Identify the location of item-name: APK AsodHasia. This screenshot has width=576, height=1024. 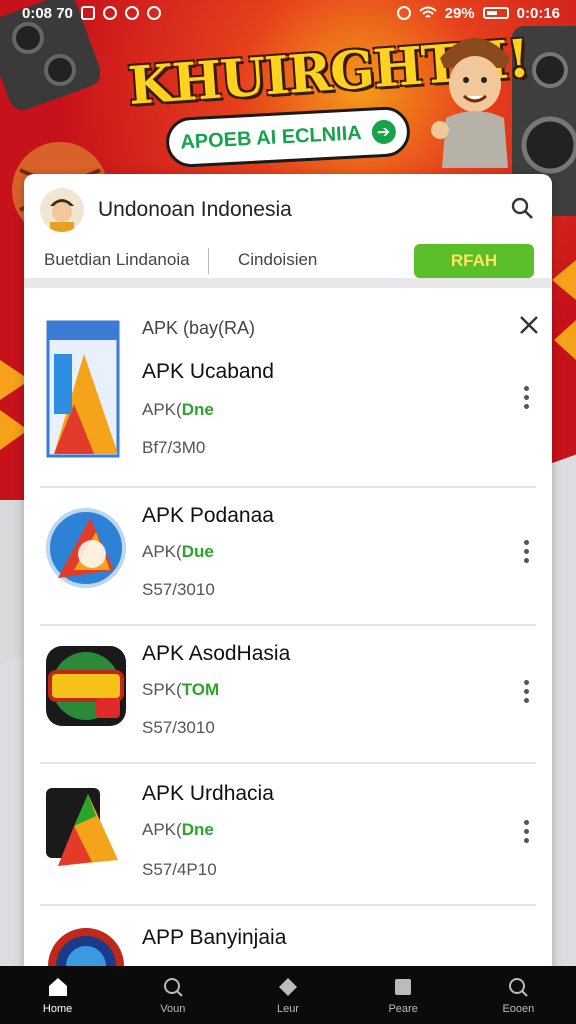
(216, 653).